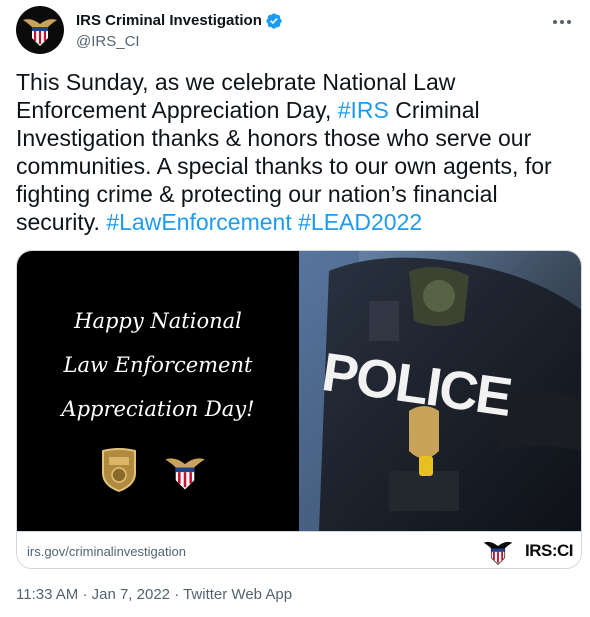 Image resolution: width=590 pixels, height=617 pixels. I want to click on handle: @IRS_CI, so click(179, 41).